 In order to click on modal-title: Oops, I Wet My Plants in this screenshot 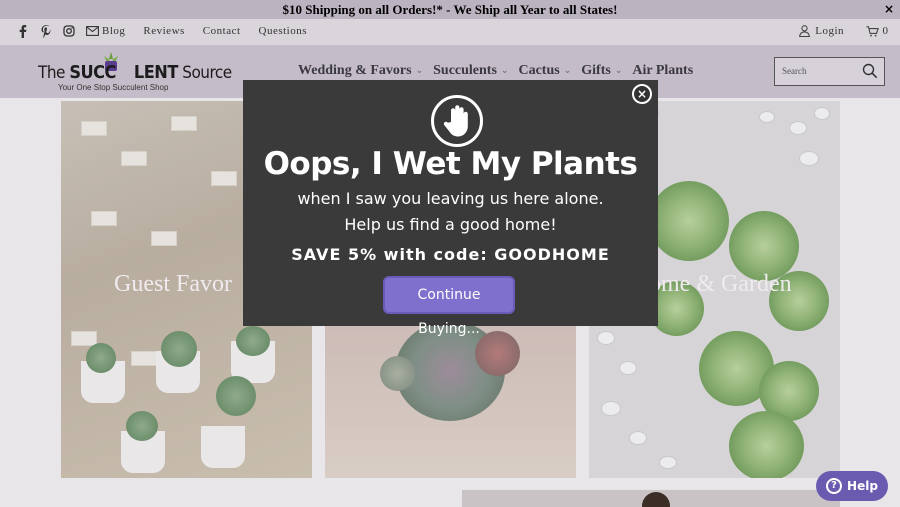, I will do `click(450, 164)`.